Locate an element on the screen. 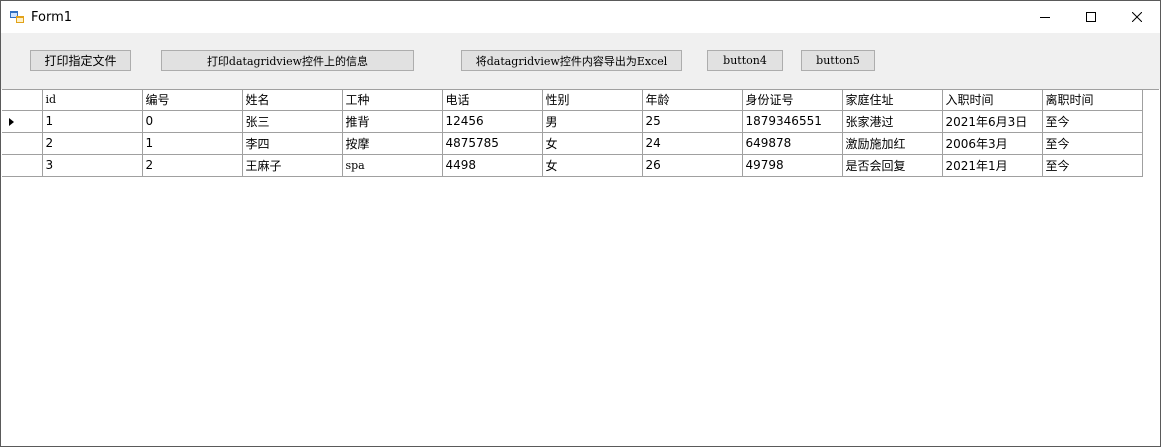 This screenshot has height=447, width=1161. close-icon is located at coordinates (1137, 17).